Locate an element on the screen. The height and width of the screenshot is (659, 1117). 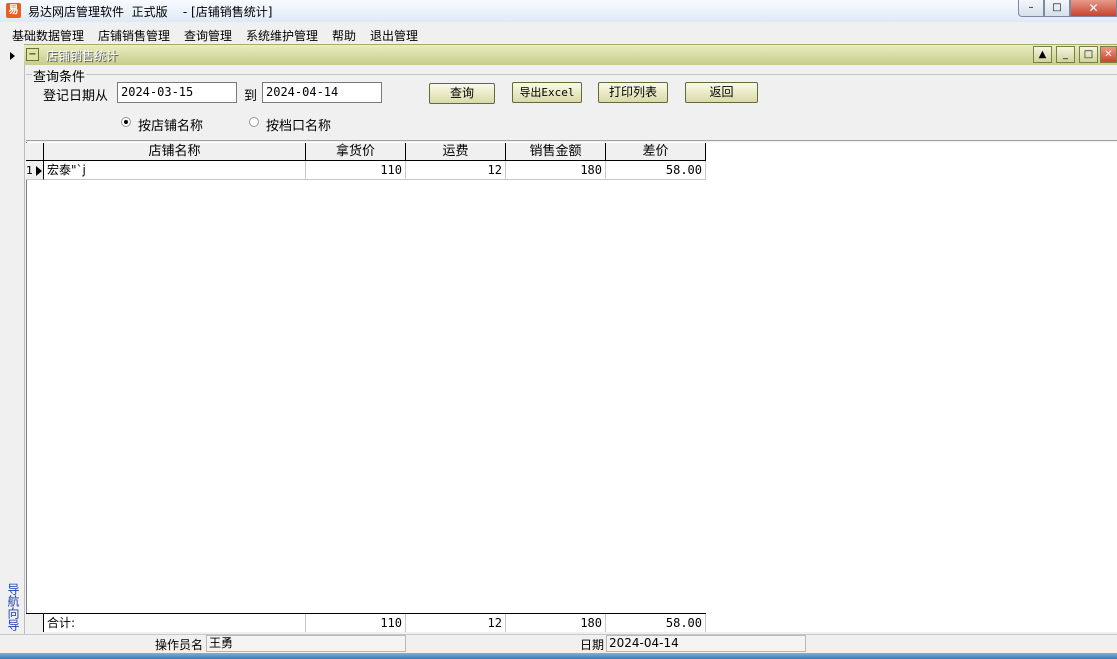
radio-by-stall-label: 按档口名称 is located at coordinates (298, 124).